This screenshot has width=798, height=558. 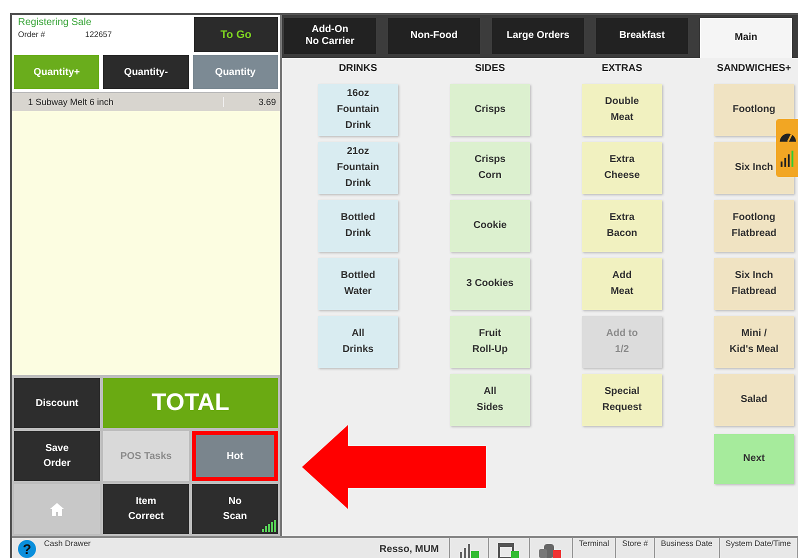 I want to click on menu-item-button: Footlong Flatbread, so click(x=754, y=226).